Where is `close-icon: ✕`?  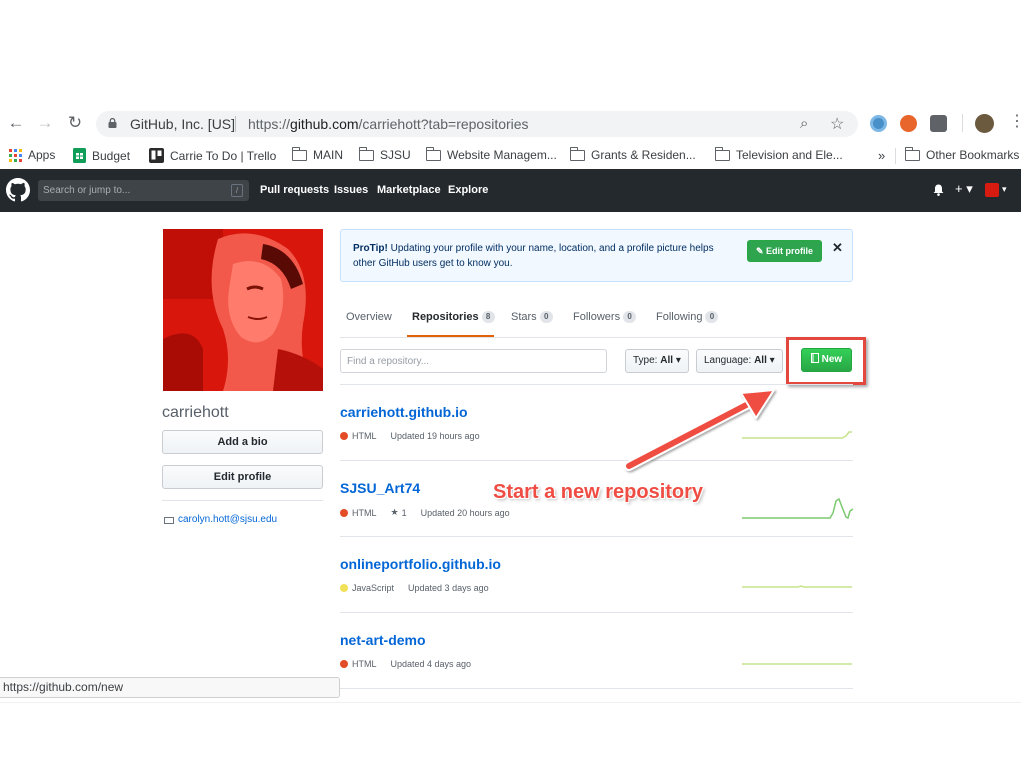
close-icon: ✕ is located at coordinates (837, 248).